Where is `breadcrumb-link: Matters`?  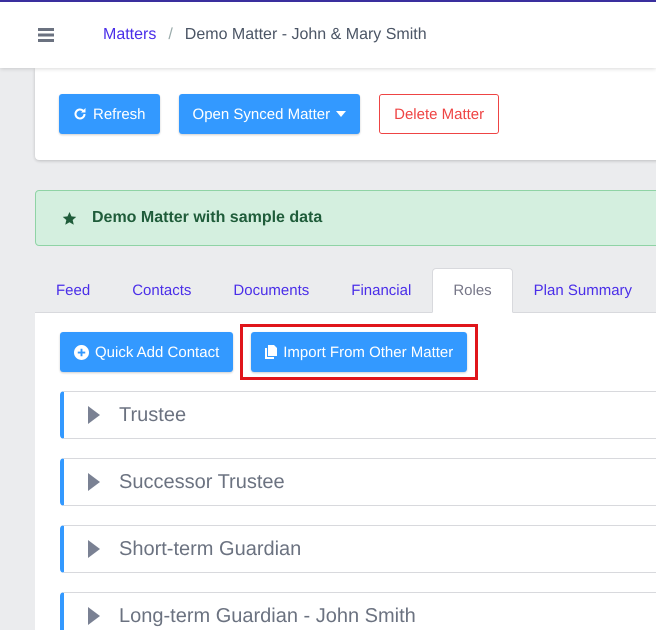
breadcrumb-link: Matters is located at coordinates (129, 35).